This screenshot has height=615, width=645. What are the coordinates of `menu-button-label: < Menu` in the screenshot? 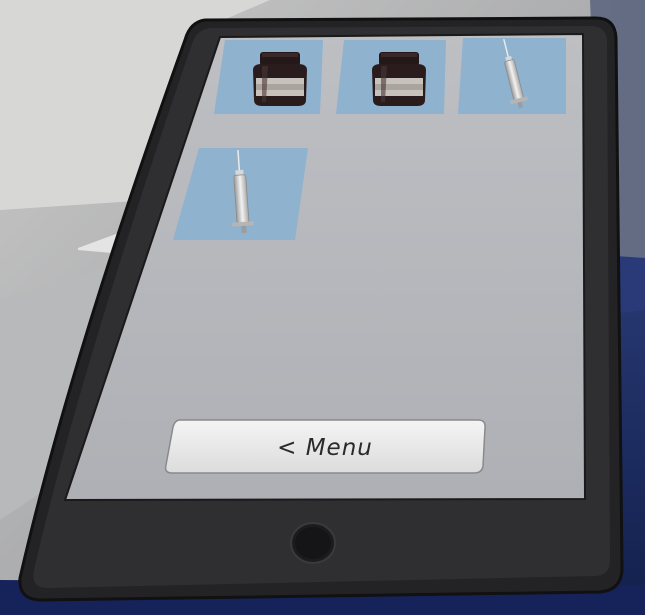 It's located at (325, 448).